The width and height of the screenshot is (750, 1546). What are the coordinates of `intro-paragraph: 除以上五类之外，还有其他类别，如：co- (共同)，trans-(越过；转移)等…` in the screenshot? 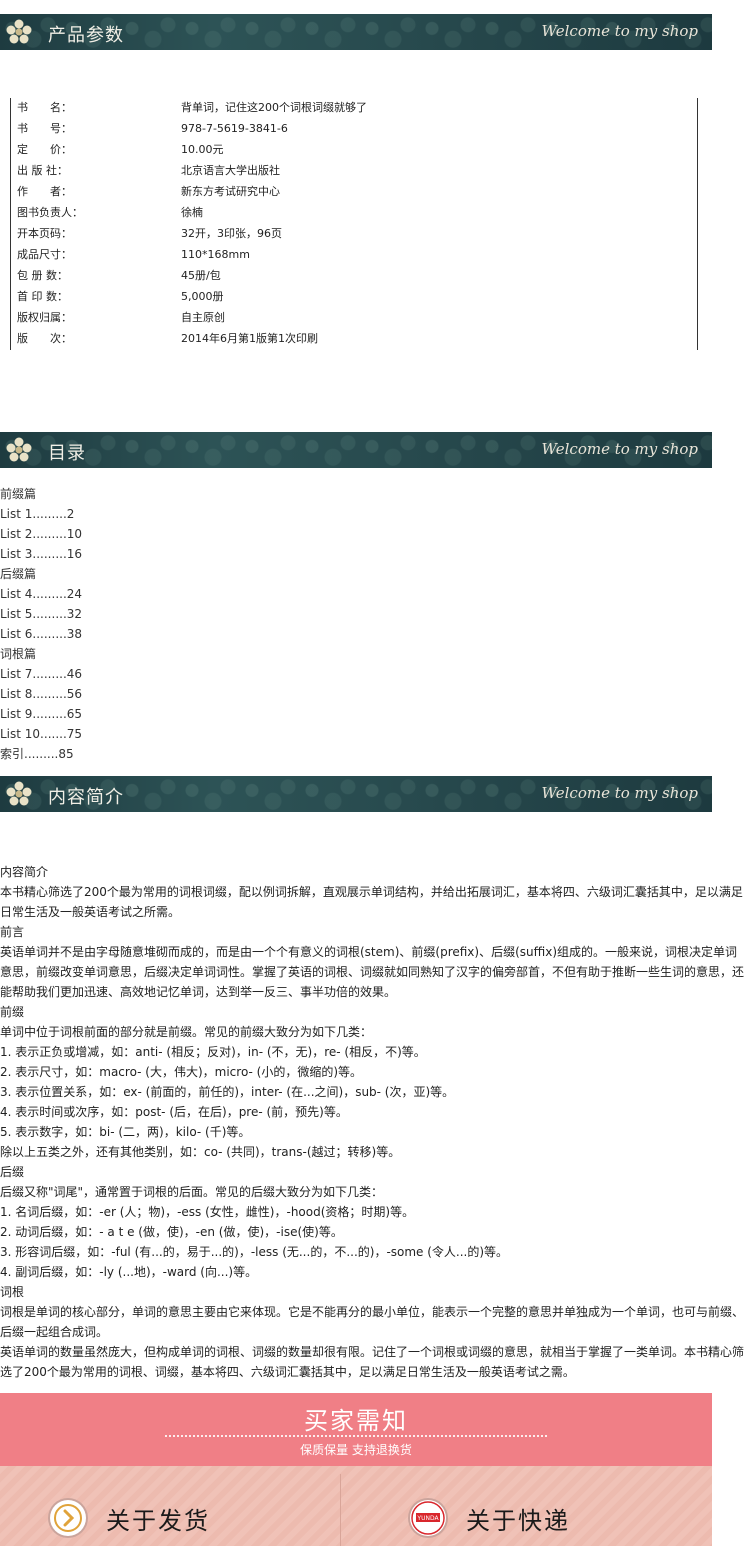 It's located at (200, 1152).